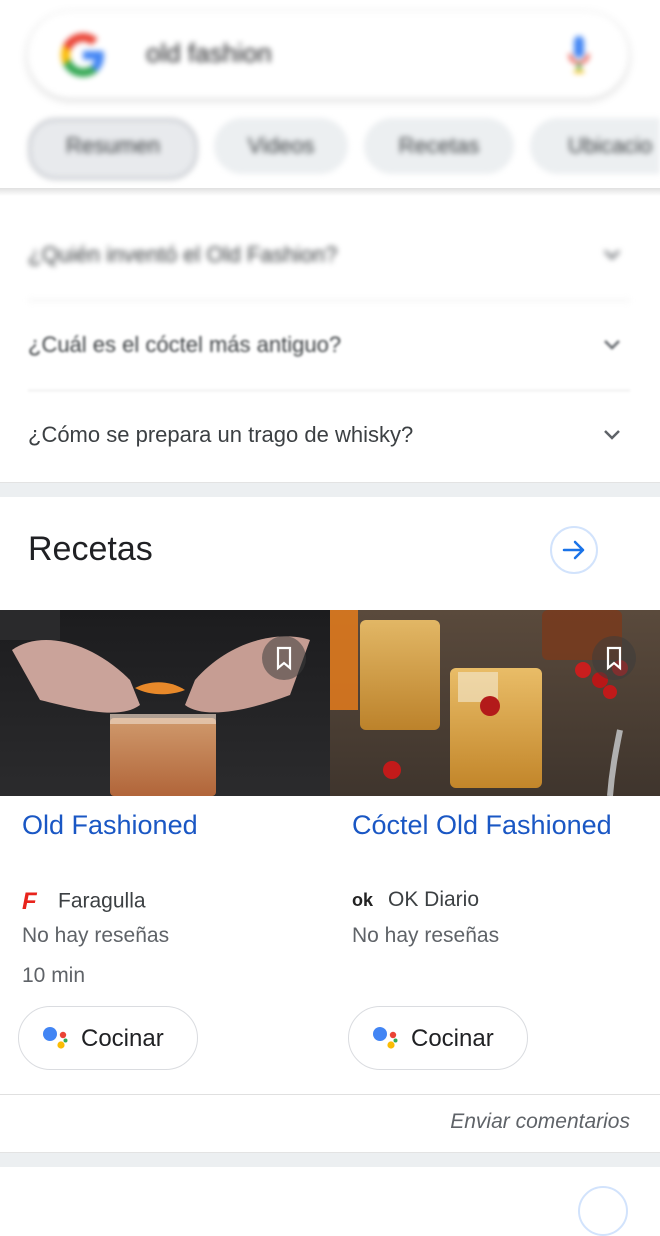 This screenshot has width=660, height=1236. I want to click on faq-question: ¿Quién inventó el Old Fashion?, so click(183, 254).